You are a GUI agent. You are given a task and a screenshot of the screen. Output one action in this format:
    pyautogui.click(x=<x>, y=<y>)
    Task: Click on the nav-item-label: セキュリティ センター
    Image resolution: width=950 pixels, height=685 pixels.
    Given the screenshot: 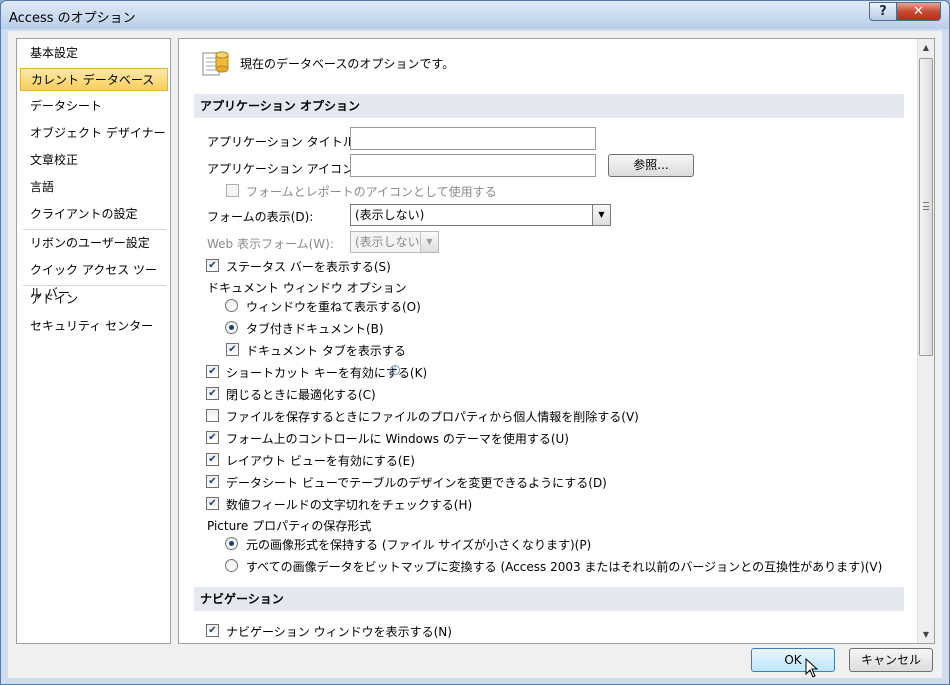 What is the action you would take?
    pyautogui.click(x=92, y=326)
    